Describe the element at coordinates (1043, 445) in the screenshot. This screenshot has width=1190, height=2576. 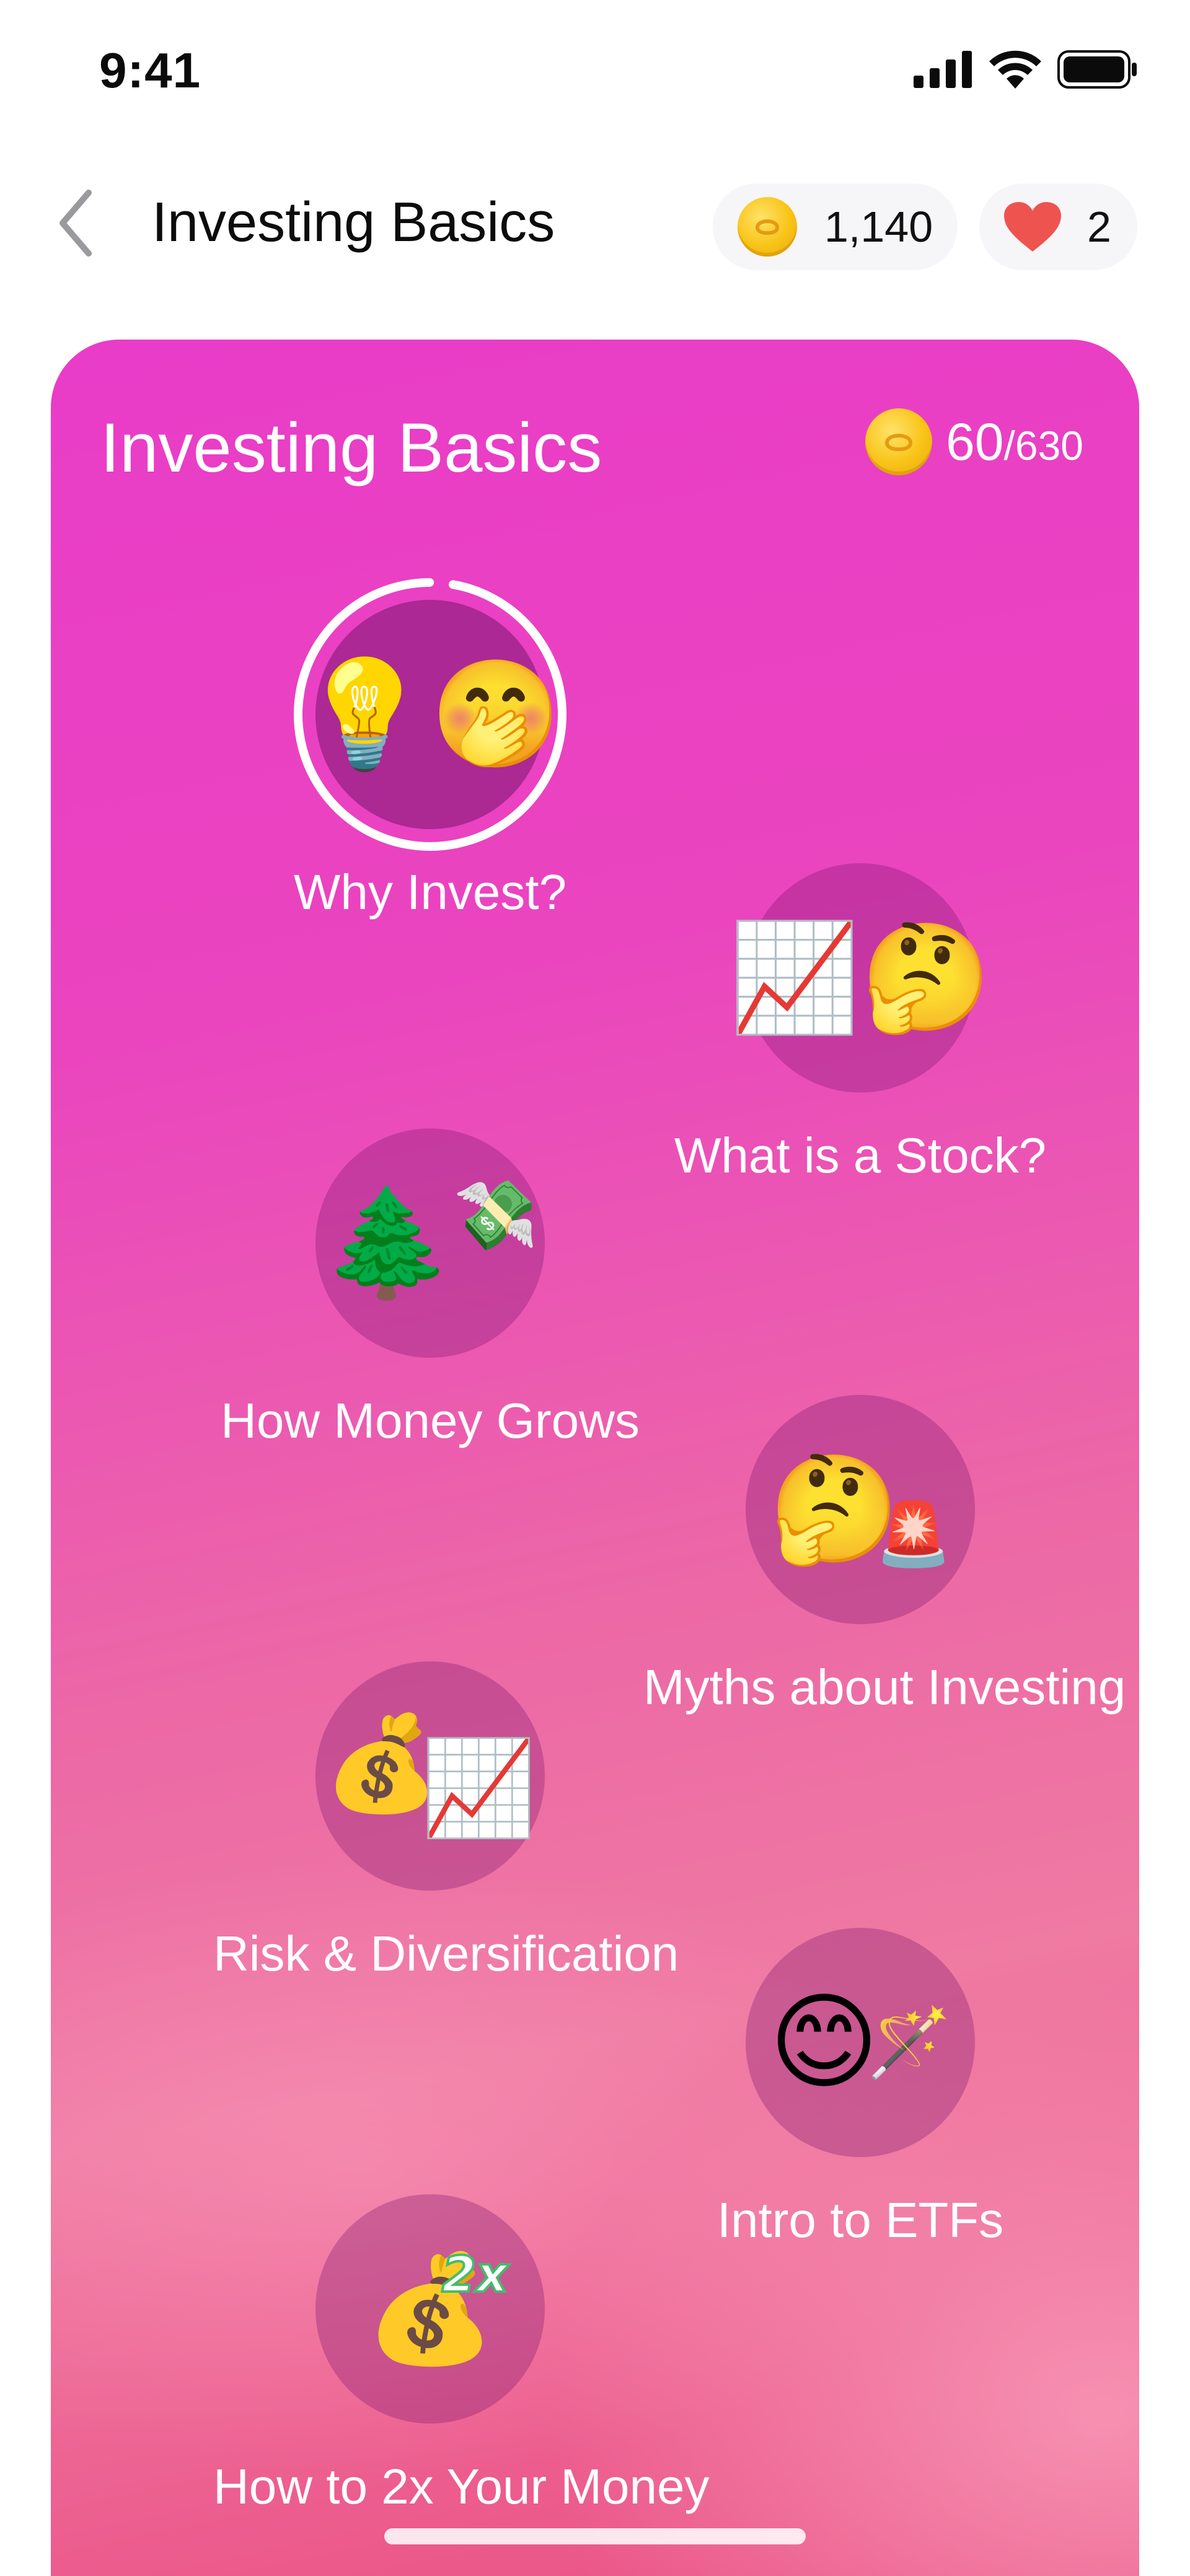
I see `progress-total: /630` at that location.